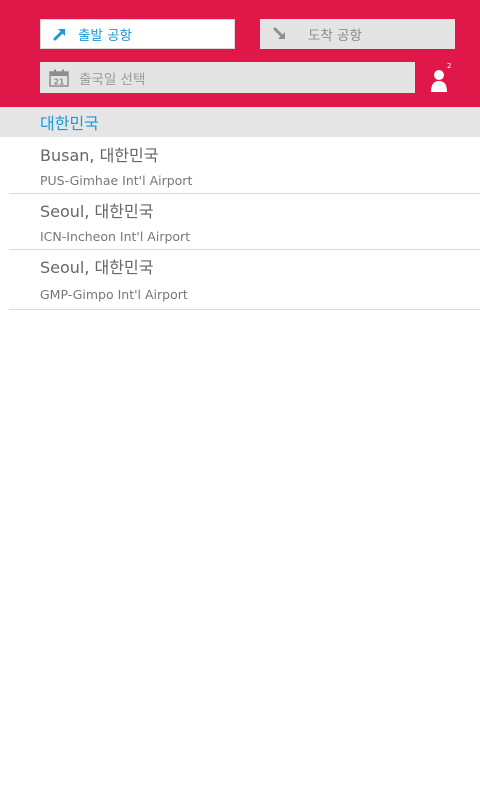  Describe the element at coordinates (240, 280) in the screenshot. I see `airport-list-item: Seoul, 대한민국 GMP-Gimpo Int'l Airport` at that location.